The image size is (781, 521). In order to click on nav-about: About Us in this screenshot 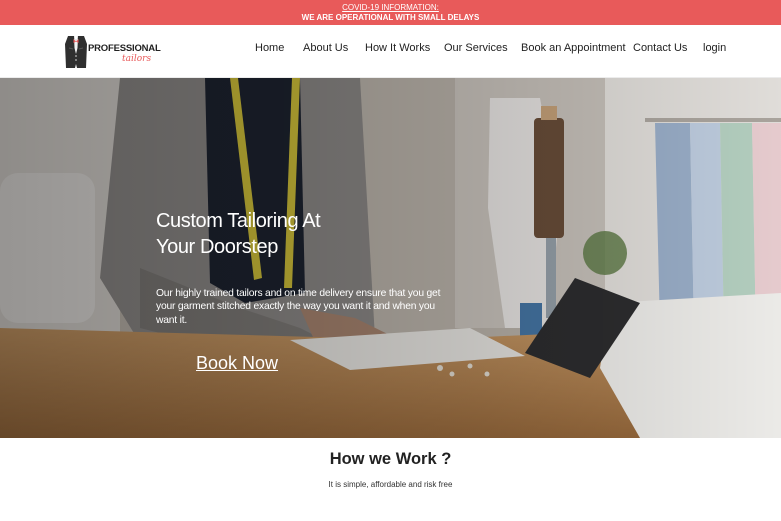, I will do `click(325, 48)`.